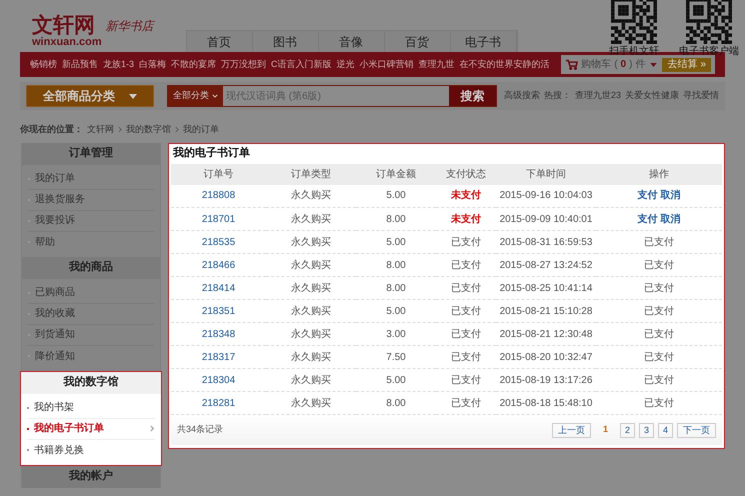 The height and width of the screenshot is (496, 745). What do you see at coordinates (546, 288) in the screenshot?
I see `table-cell: 2015-08-25 10:41:14` at bounding box center [546, 288].